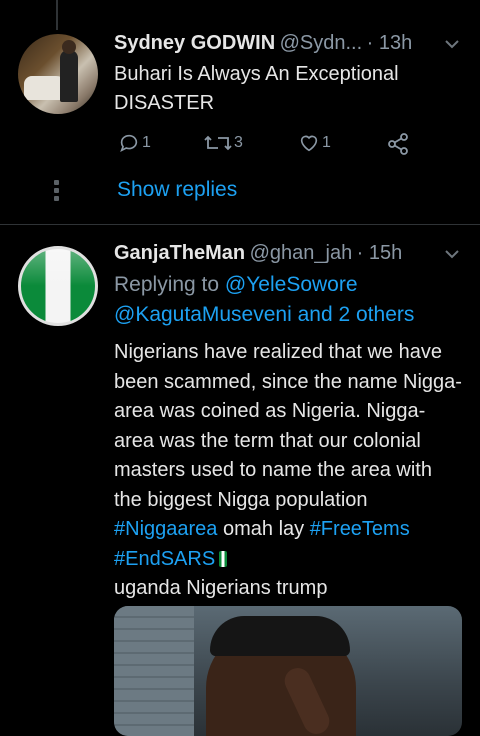 The image size is (480, 736). I want to click on reply-button: 1, so click(134, 143).